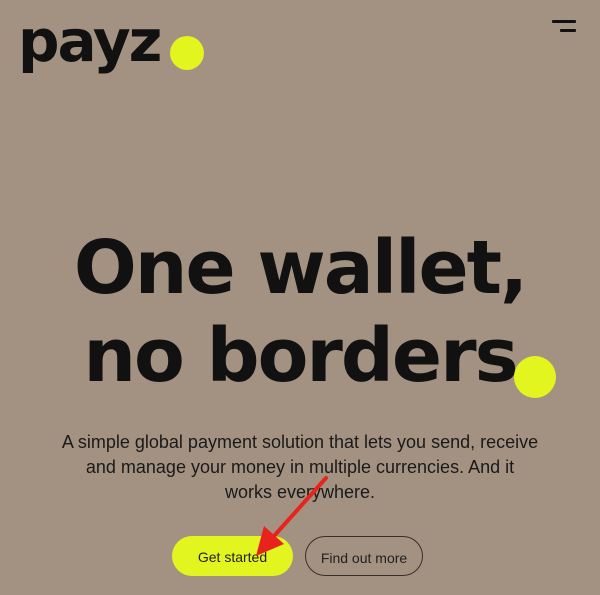 Image resolution: width=600 pixels, height=595 pixels. I want to click on logo-dot-icon, so click(187, 53).